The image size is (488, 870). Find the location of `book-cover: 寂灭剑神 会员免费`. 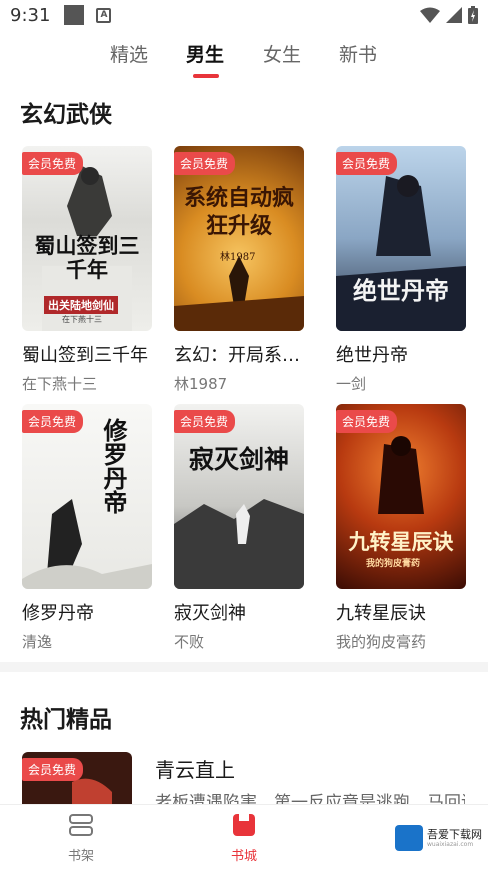

book-cover: 寂灭剑神 会员免费 is located at coordinates (239, 496).